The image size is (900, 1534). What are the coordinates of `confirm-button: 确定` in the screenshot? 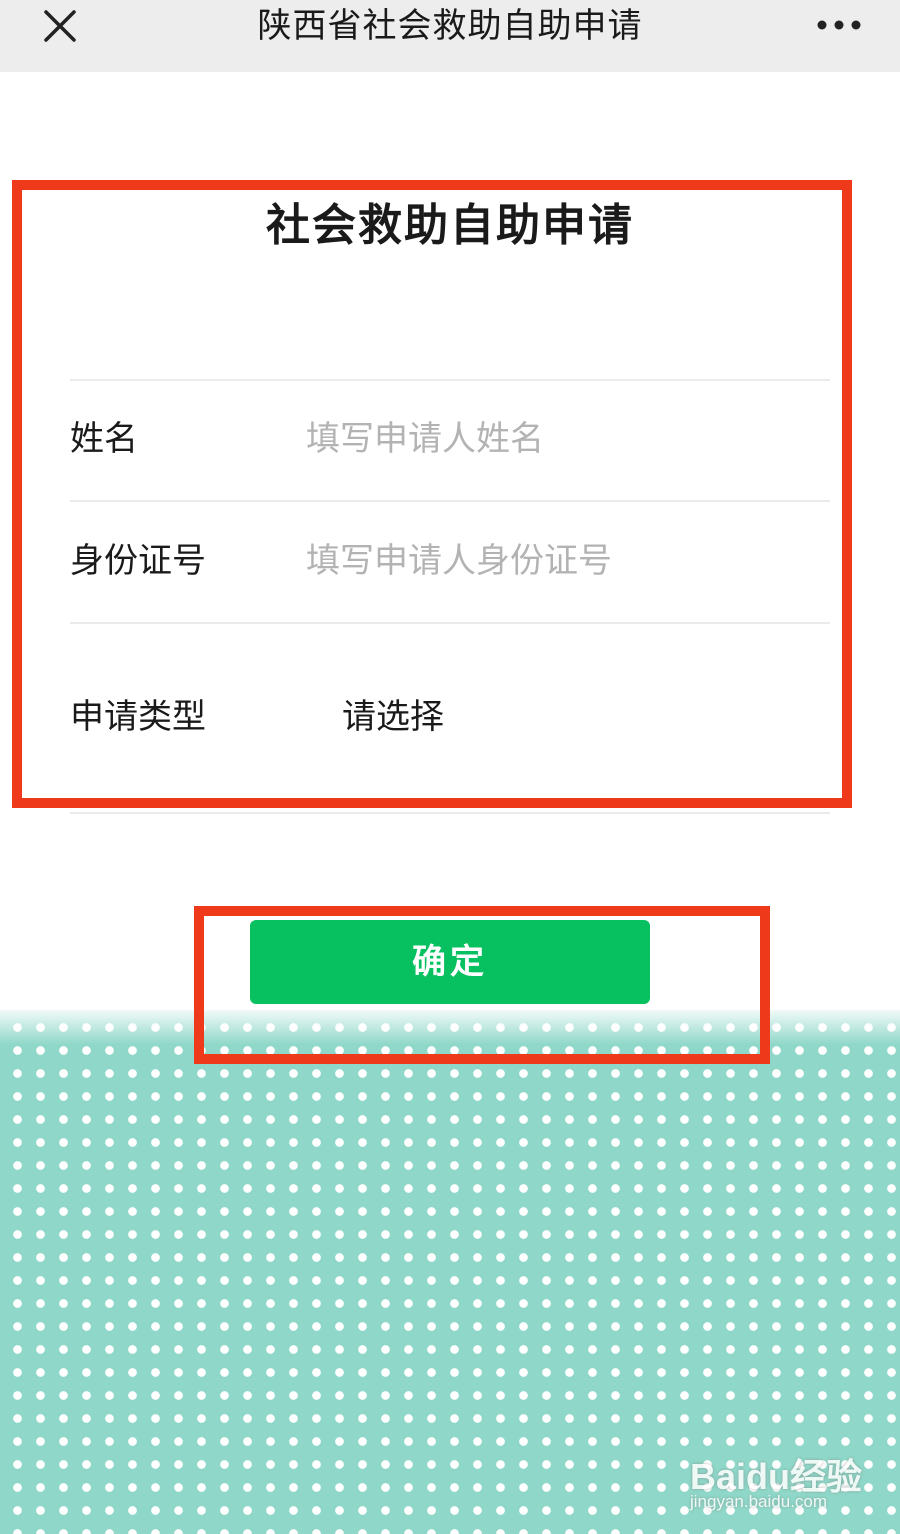 It's located at (450, 962).